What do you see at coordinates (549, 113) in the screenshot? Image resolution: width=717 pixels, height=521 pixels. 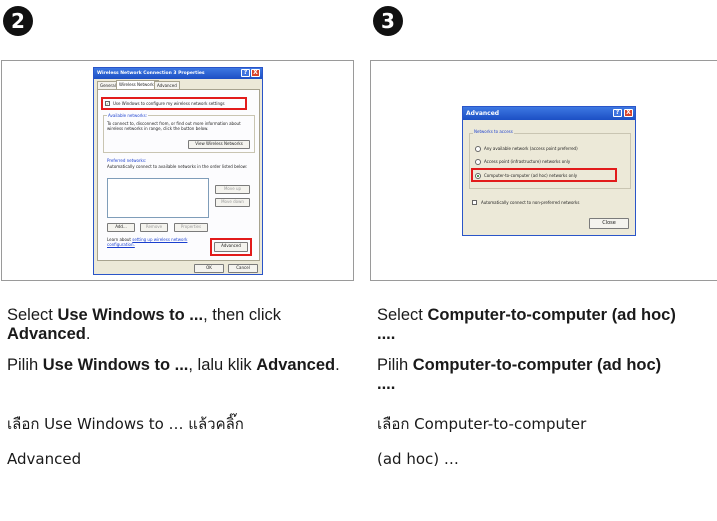 I see `dialog-title-bar: Advanced` at bounding box center [549, 113].